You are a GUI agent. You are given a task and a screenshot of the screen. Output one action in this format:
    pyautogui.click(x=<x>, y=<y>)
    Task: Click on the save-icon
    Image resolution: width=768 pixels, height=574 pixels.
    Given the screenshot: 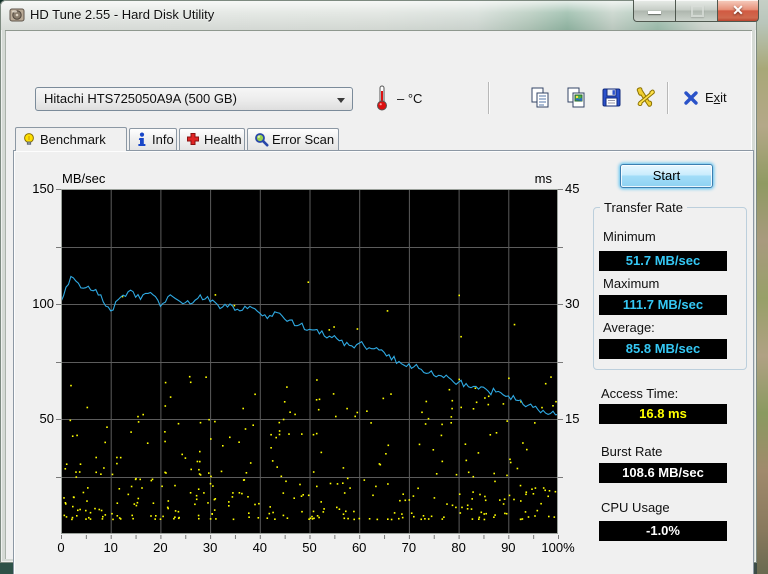 What is the action you would take?
    pyautogui.click(x=611, y=97)
    